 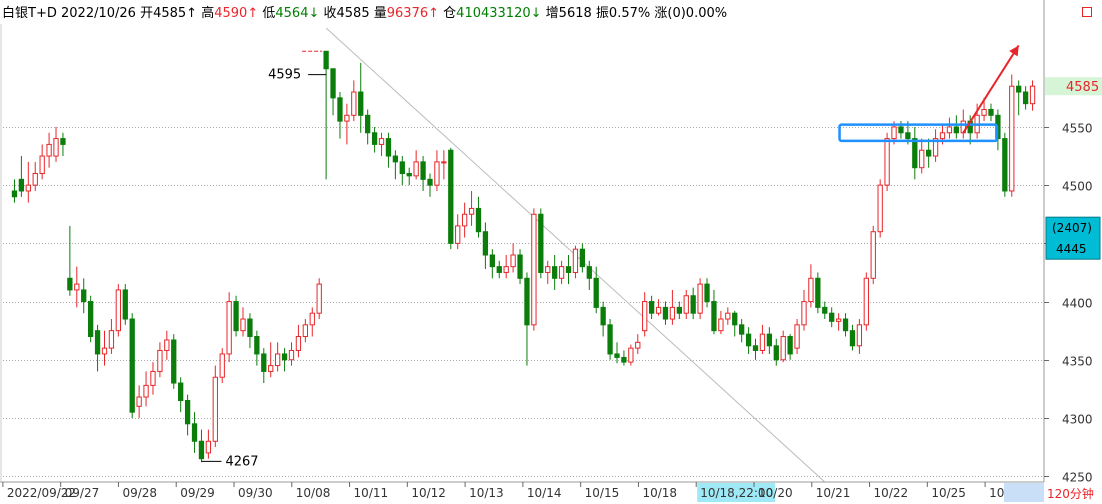 What do you see at coordinates (629, 13) in the screenshot?
I see `amplitude-value: 0.57%` at bounding box center [629, 13].